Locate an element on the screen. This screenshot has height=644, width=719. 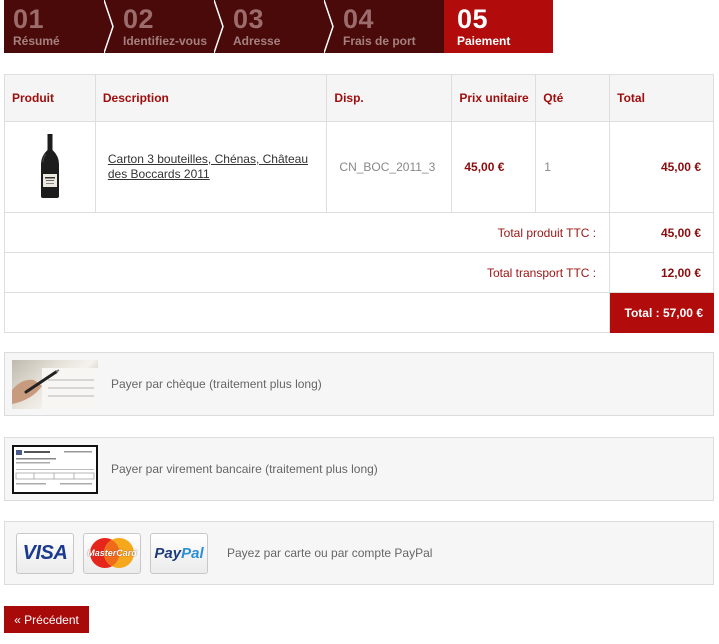
grand-total: Total : 57,00 € is located at coordinates (661, 312).